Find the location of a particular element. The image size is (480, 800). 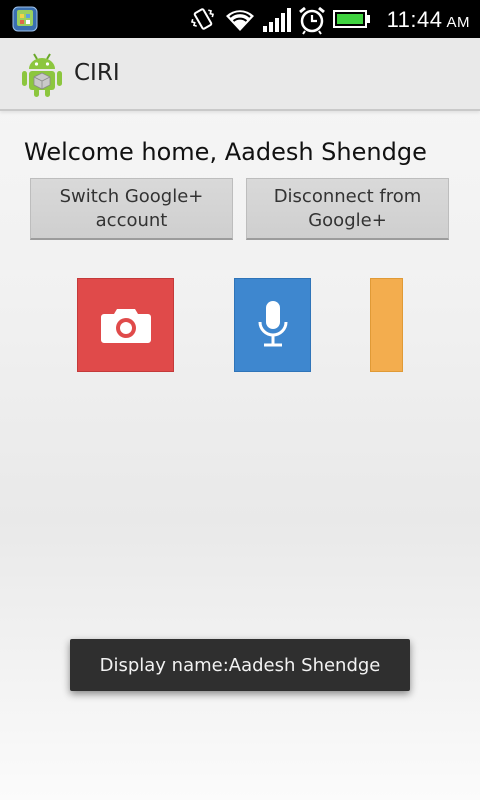

action-bar: CIRI is located at coordinates (240, 74).